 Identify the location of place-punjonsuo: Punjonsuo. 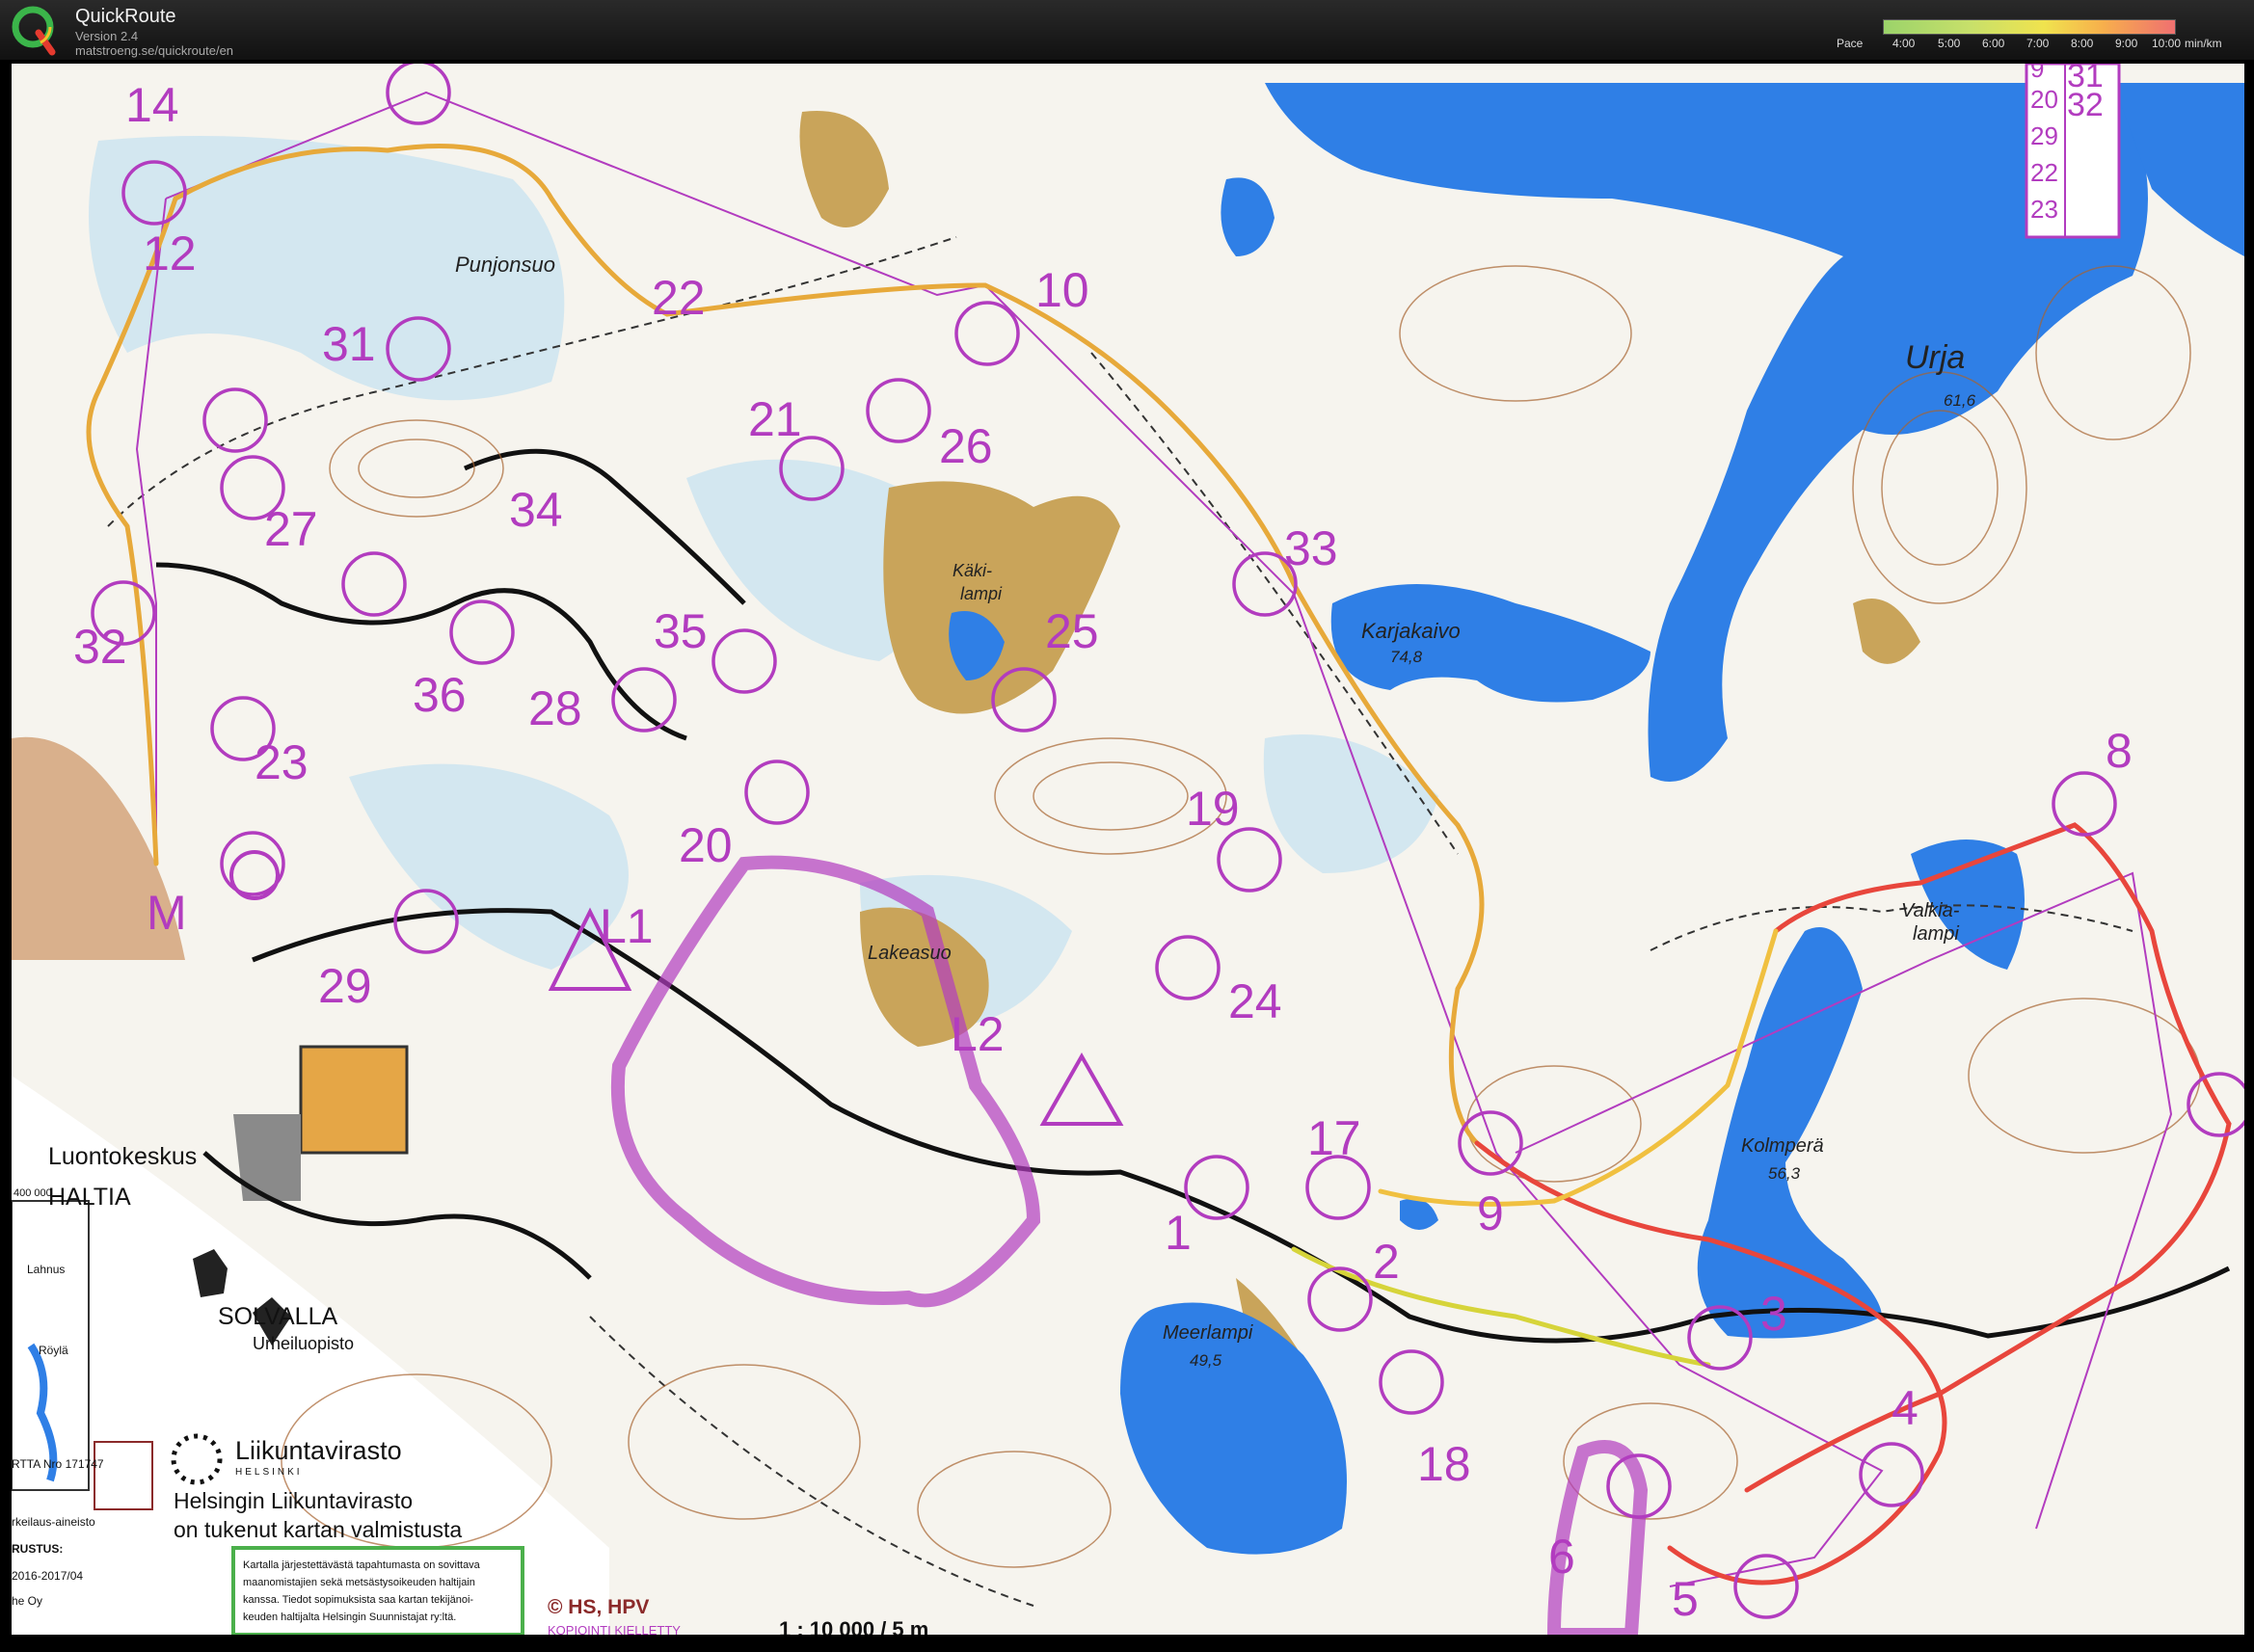
(505, 265).